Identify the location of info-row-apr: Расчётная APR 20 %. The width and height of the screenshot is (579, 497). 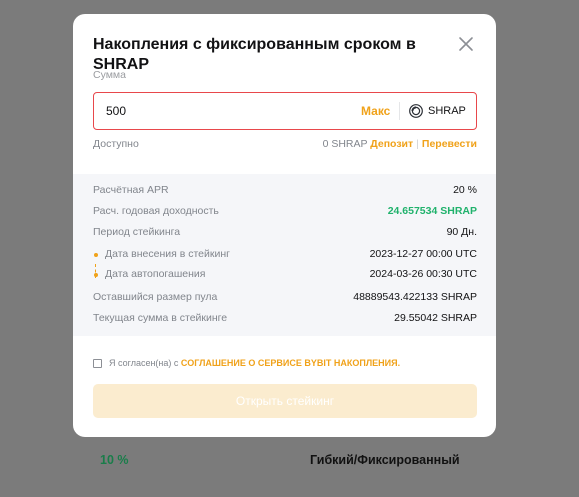
(285, 191).